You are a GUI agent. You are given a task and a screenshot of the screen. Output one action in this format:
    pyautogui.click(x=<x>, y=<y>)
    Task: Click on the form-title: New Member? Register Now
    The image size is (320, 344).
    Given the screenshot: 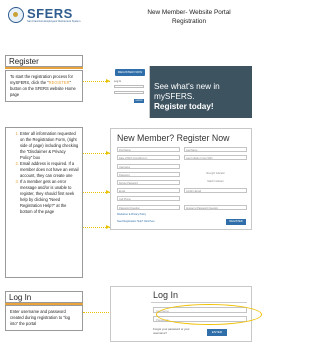 What is the action you would take?
    pyautogui.click(x=173, y=138)
    